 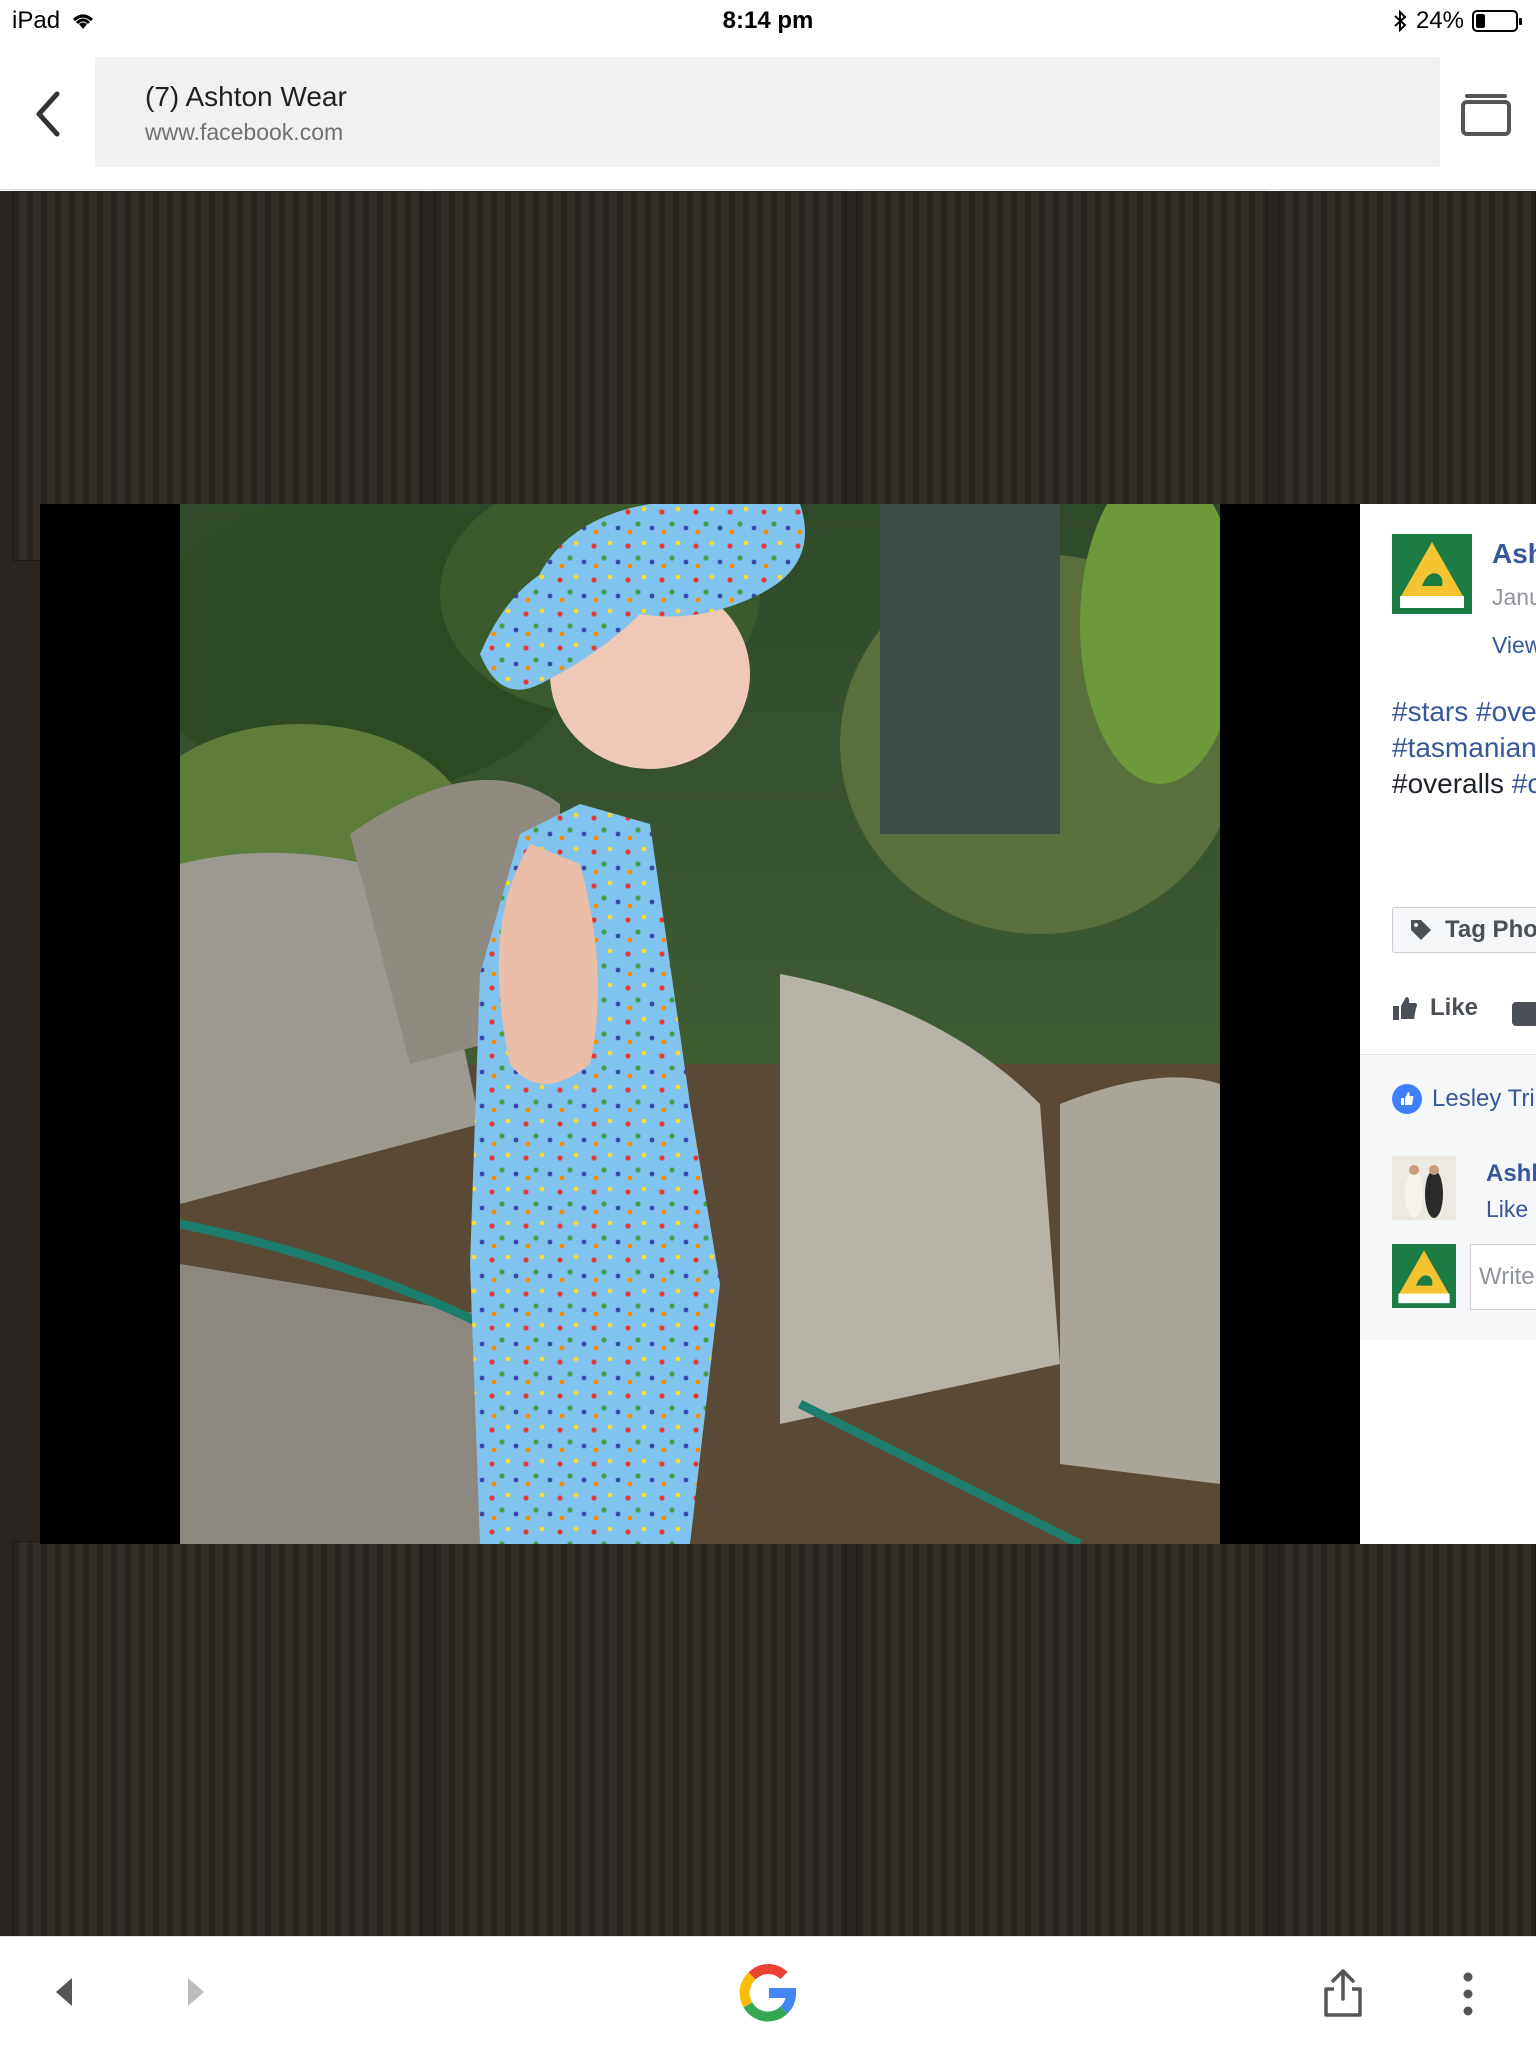 I want to click on status-right: 24%, so click(x=1457, y=21).